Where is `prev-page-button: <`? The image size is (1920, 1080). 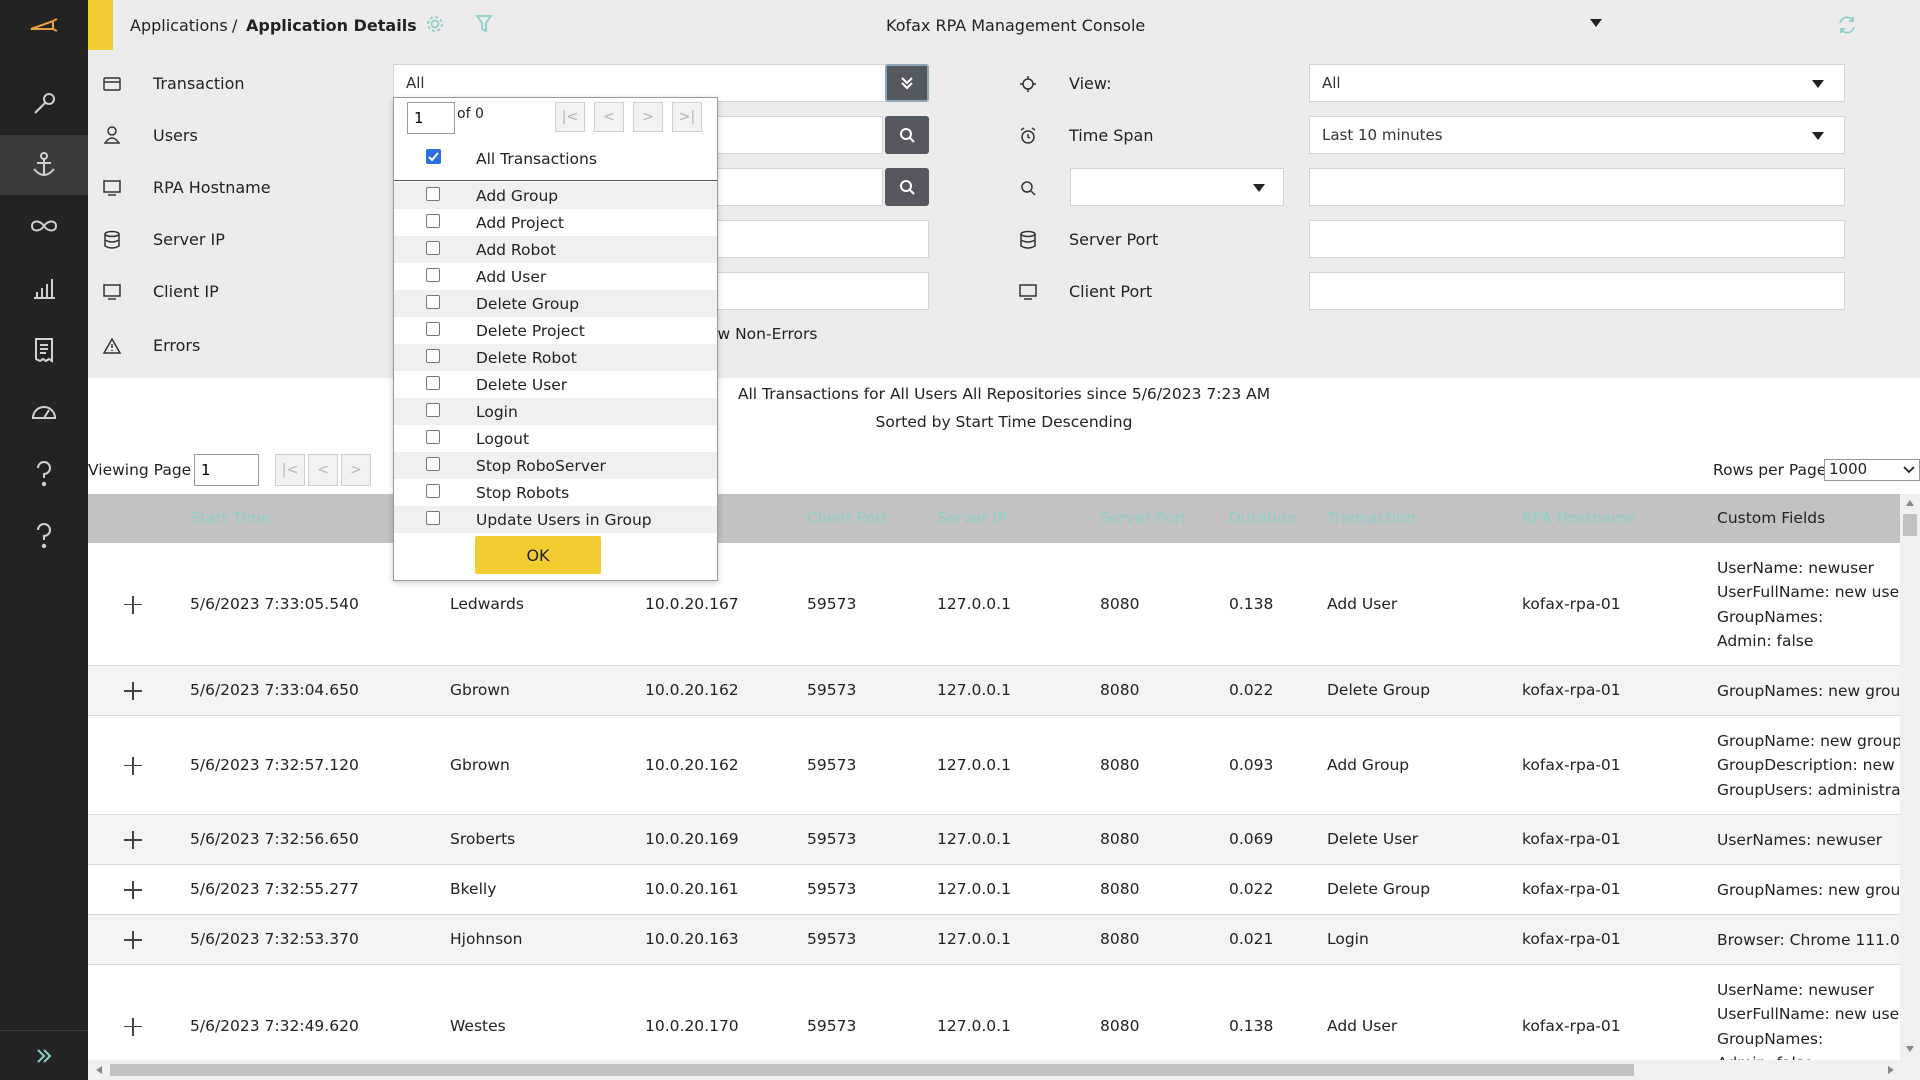
prev-page-button: < is located at coordinates (323, 470).